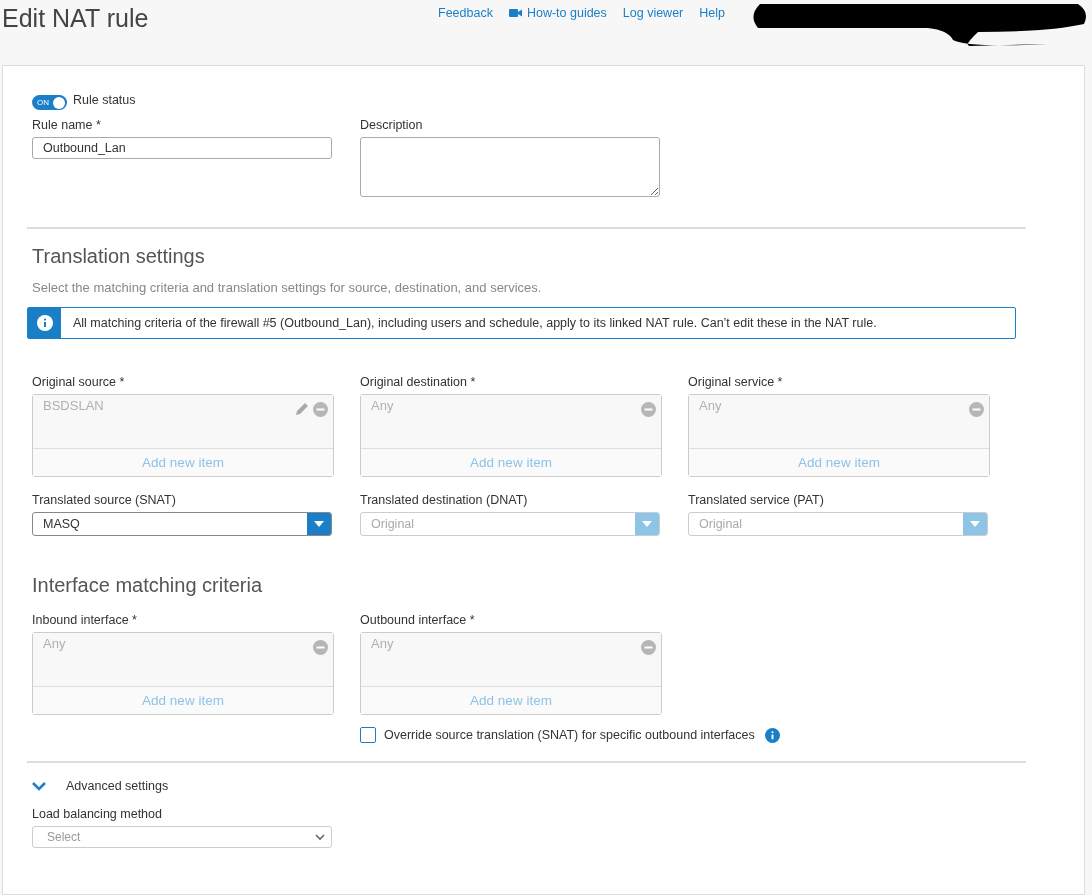 The image size is (1092, 895). What do you see at coordinates (418, 620) in the screenshot?
I see `field-label: Outbound interface *` at bounding box center [418, 620].